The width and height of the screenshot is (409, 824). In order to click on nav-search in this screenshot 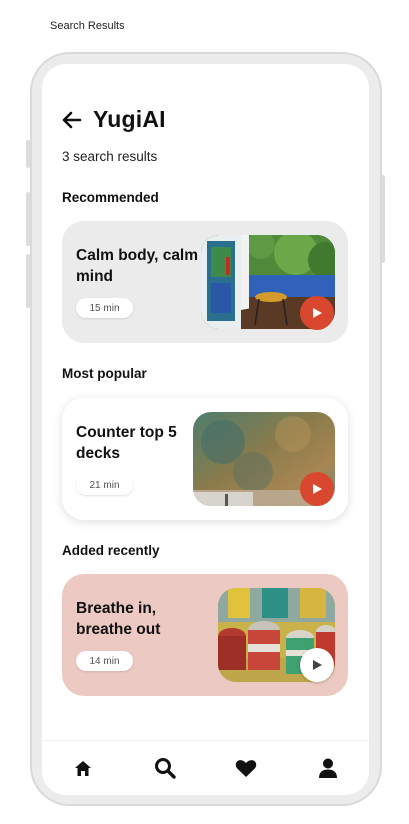, I will do `click(165, 768)`.